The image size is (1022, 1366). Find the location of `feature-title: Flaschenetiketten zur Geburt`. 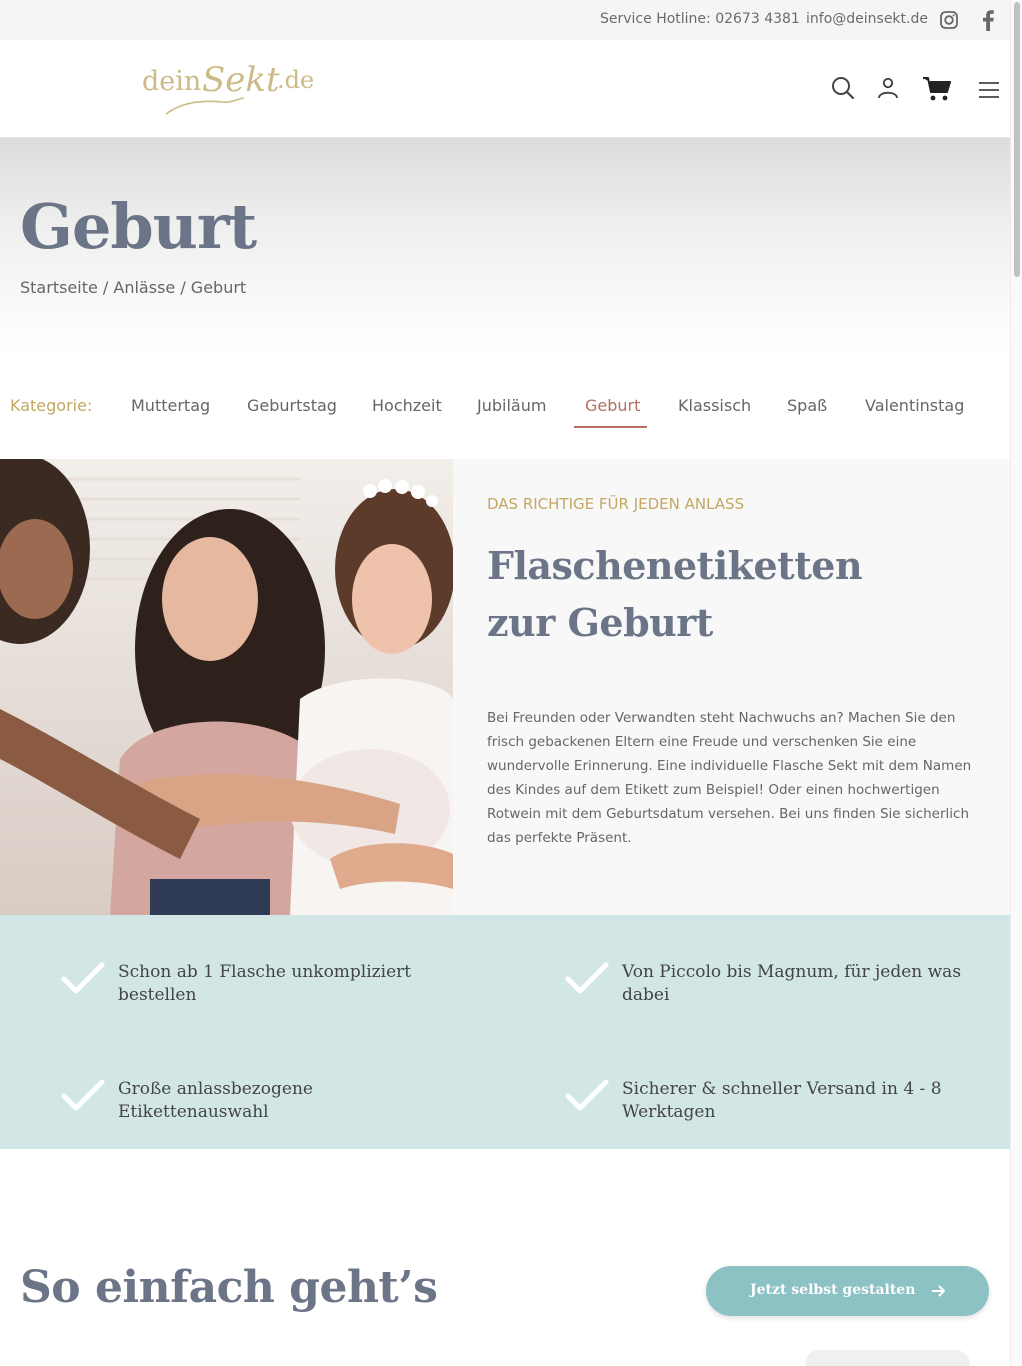

feature-title: Flaschenetiketten zur Geburt is located at coordinates (727, 594).